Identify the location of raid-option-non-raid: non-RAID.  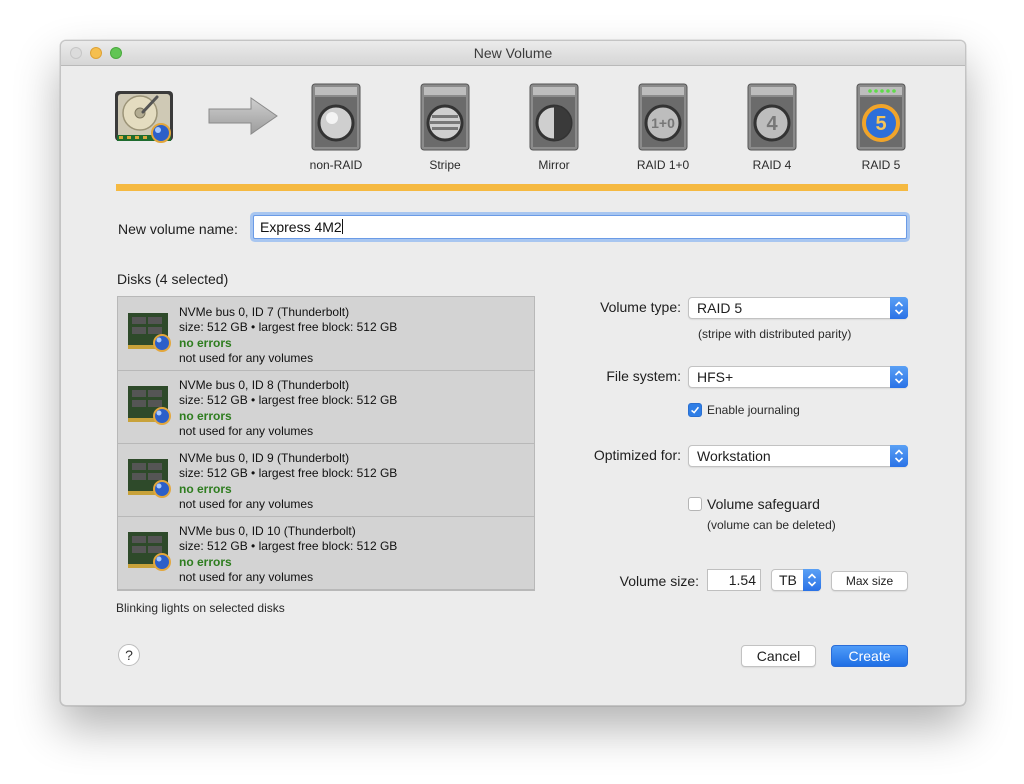
(336, 128).